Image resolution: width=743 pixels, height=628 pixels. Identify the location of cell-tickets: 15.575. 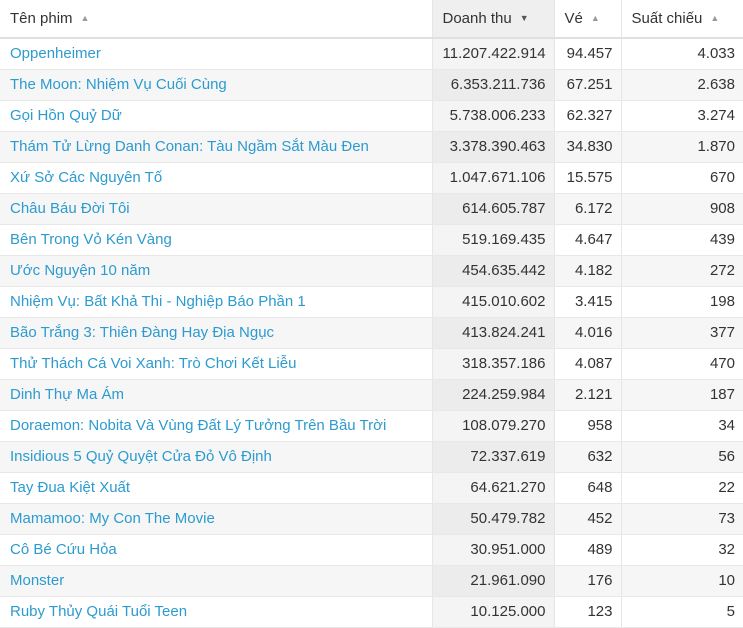
(588, 178).